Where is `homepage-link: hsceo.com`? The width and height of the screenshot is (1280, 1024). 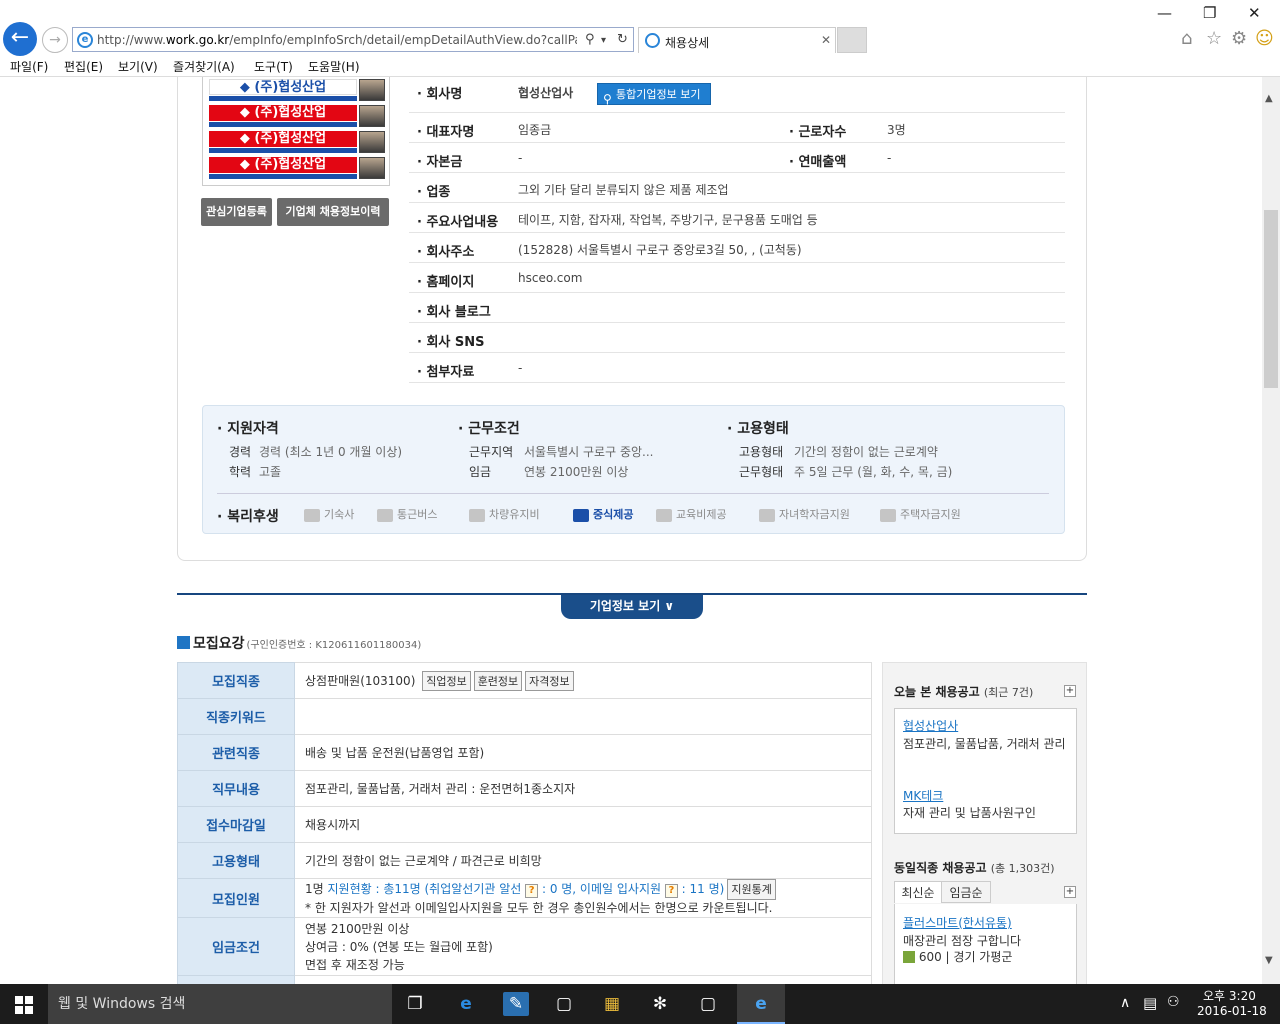 homepage-link: hsceo.com is located at coordinates (550, 278).